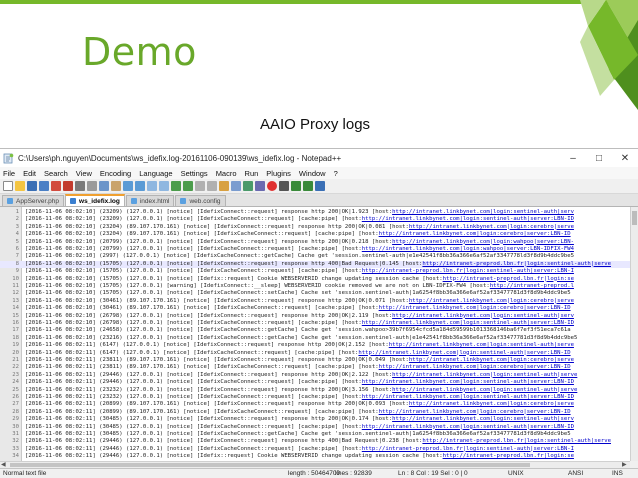 This screenshot has height=478, width=638. I want to click on menu-help: ?, so click(336, 173).